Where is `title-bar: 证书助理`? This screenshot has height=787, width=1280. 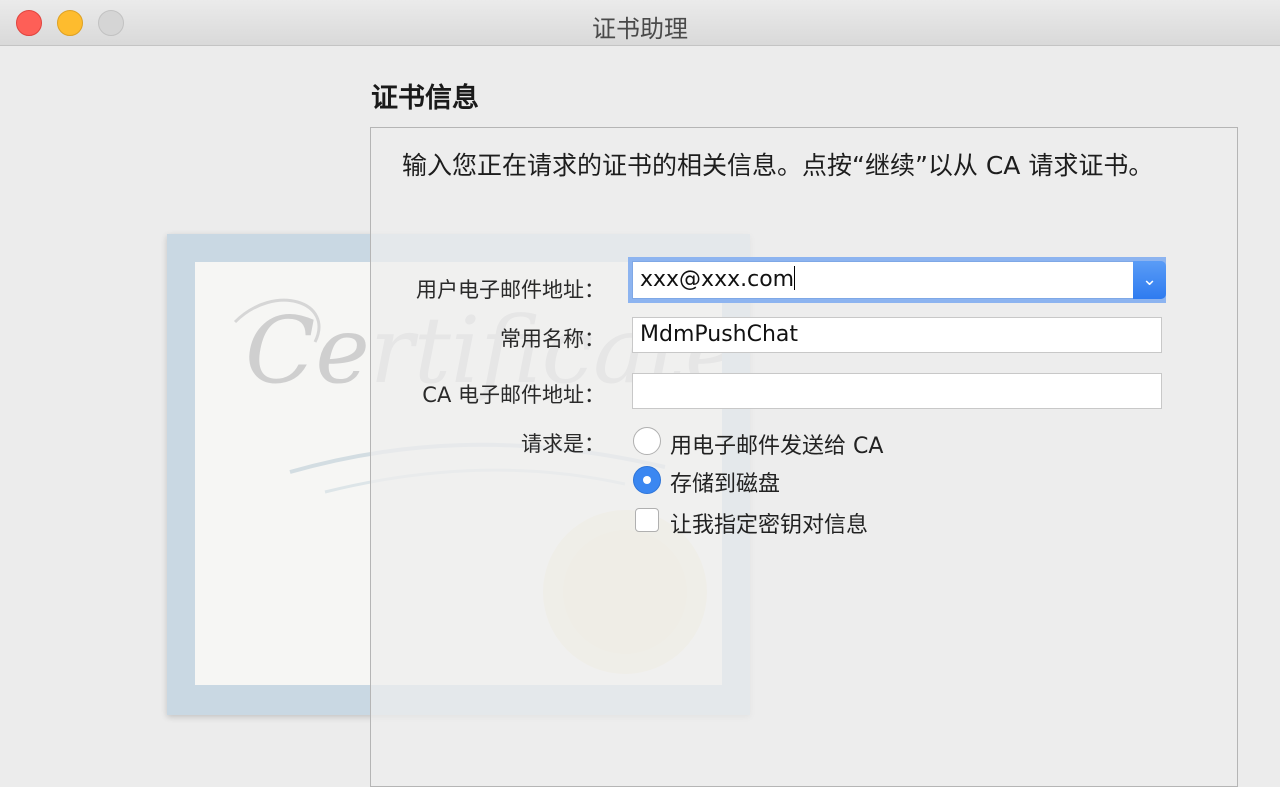 title-bar: 证书助理 is located at coordinates (640, 23).